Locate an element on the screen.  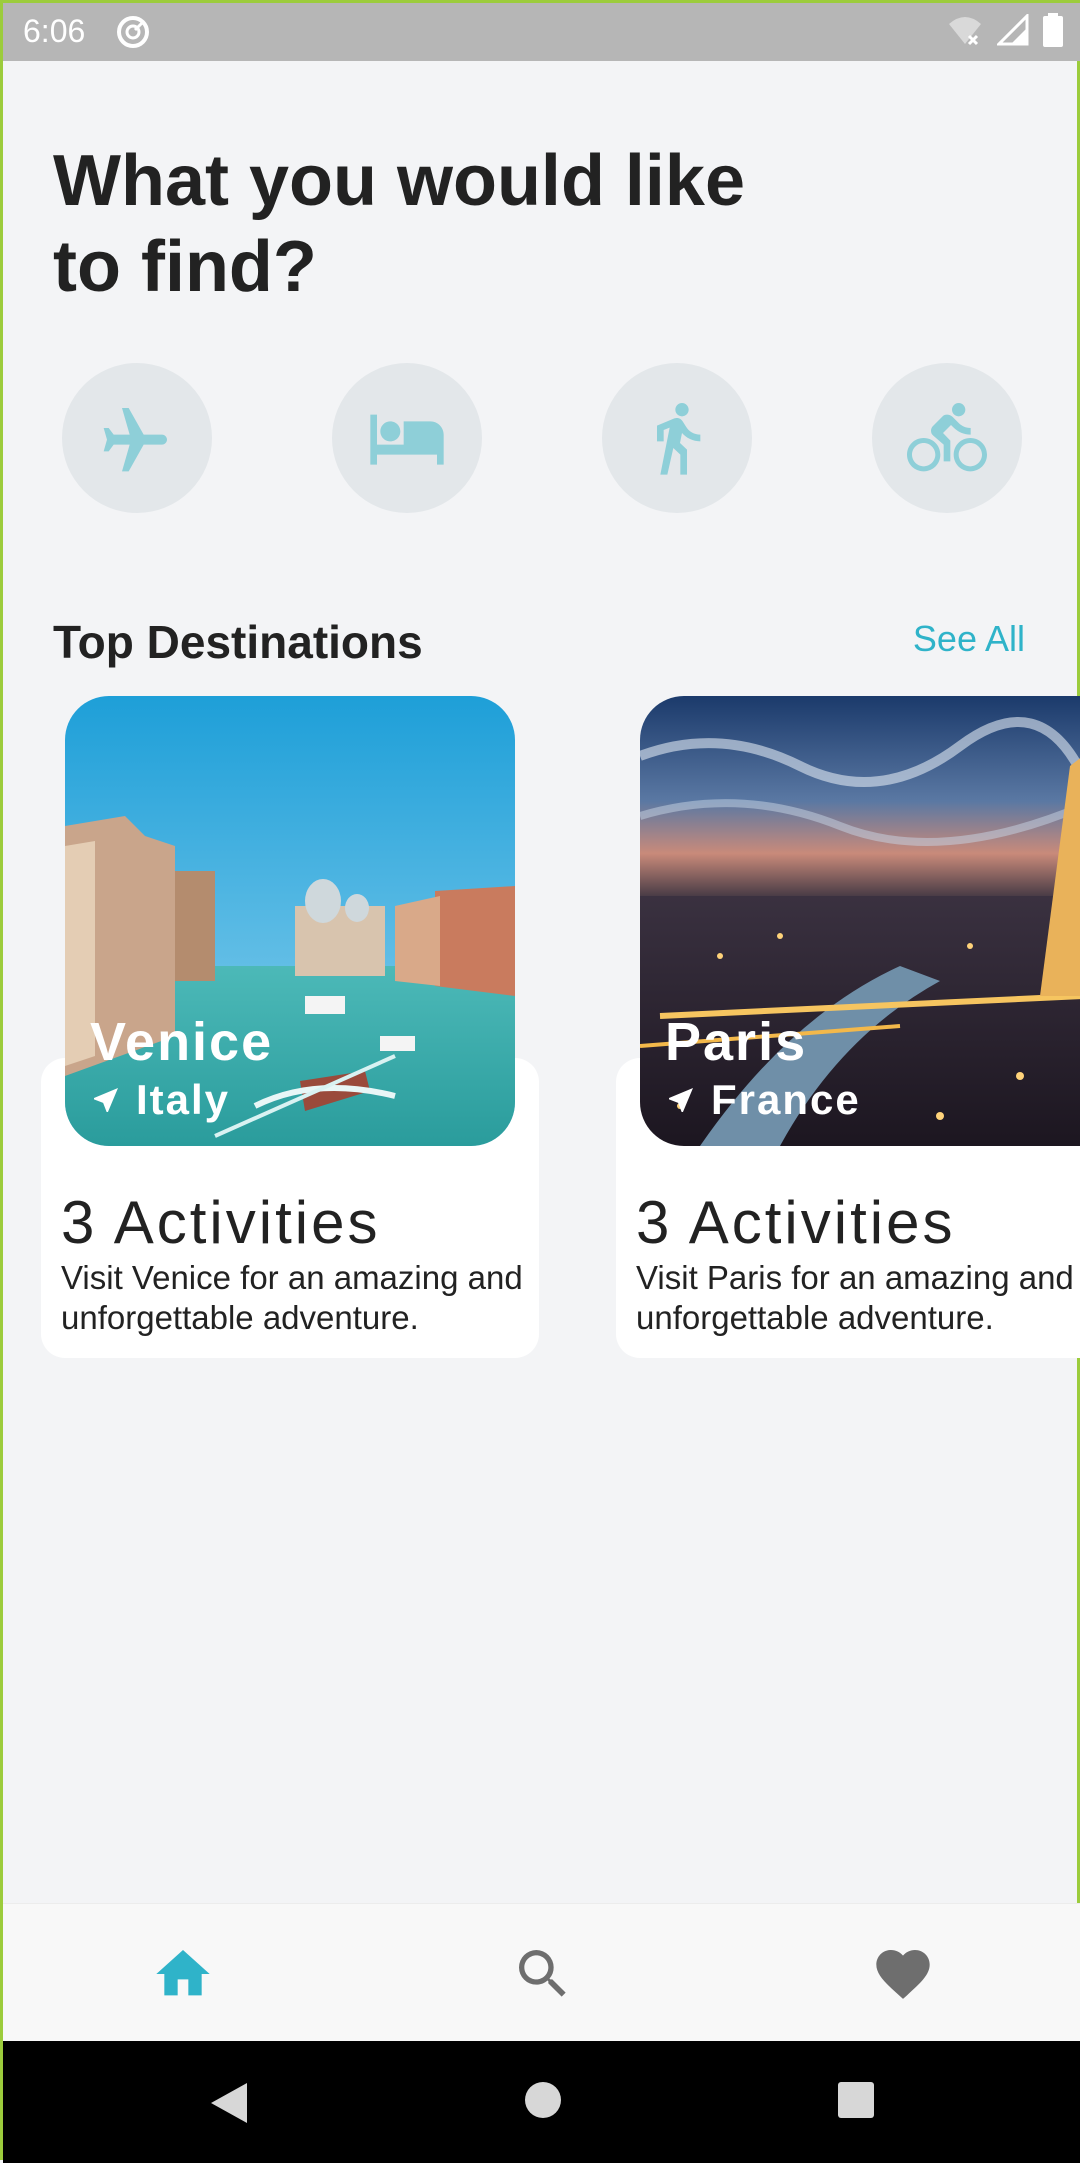
recents-icon is located at coordinates (856, 2100).